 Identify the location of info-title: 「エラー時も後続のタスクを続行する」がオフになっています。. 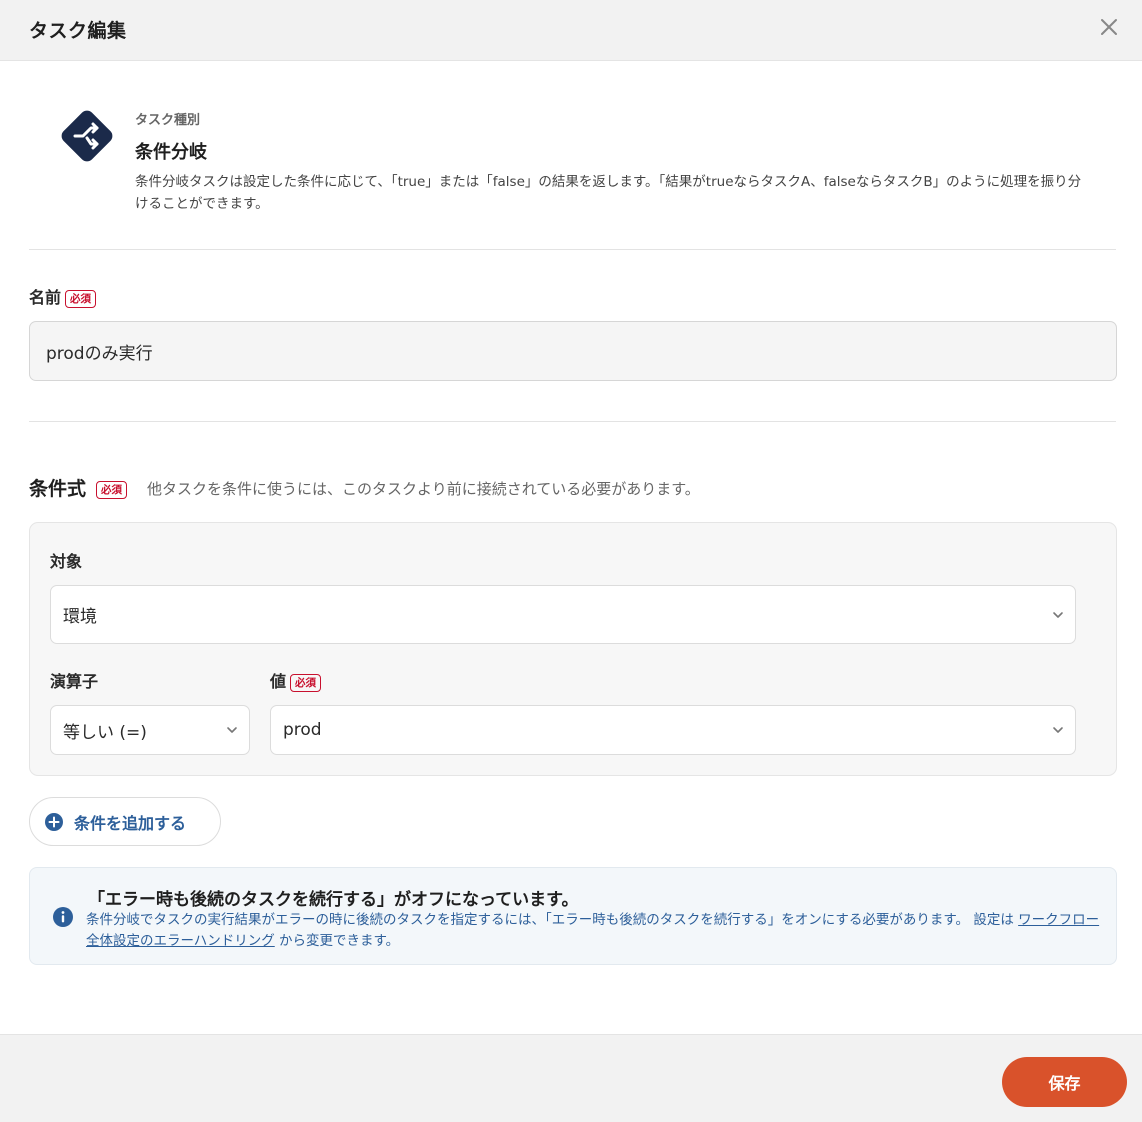
(333, 900).